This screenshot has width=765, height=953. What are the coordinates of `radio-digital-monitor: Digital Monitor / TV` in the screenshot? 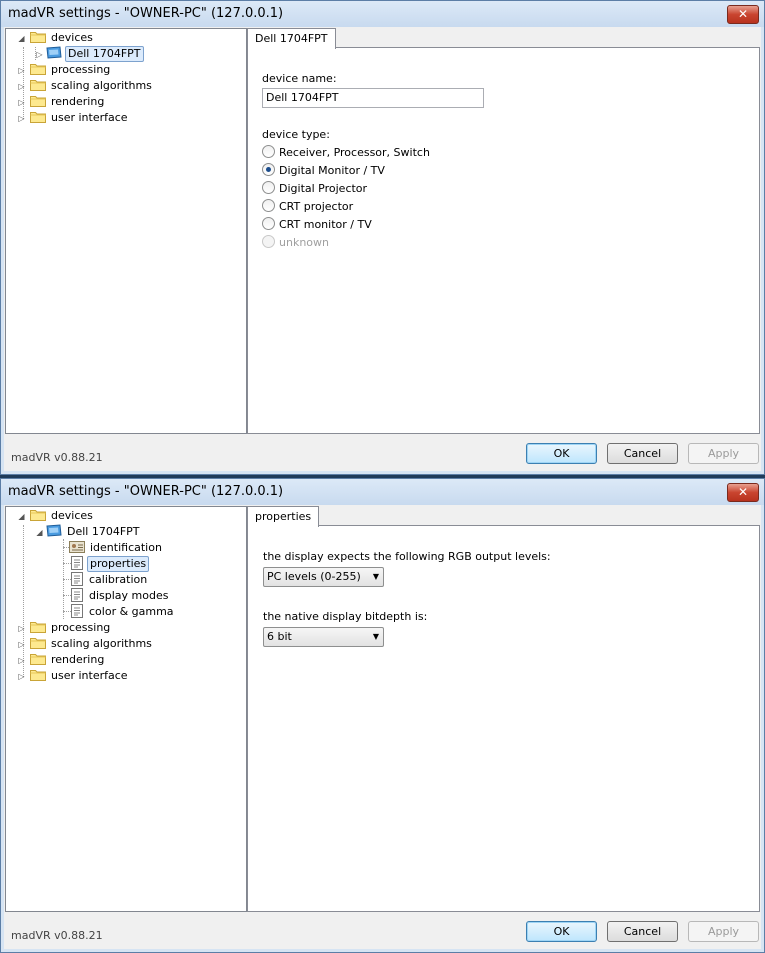 It's located at (323, 171).